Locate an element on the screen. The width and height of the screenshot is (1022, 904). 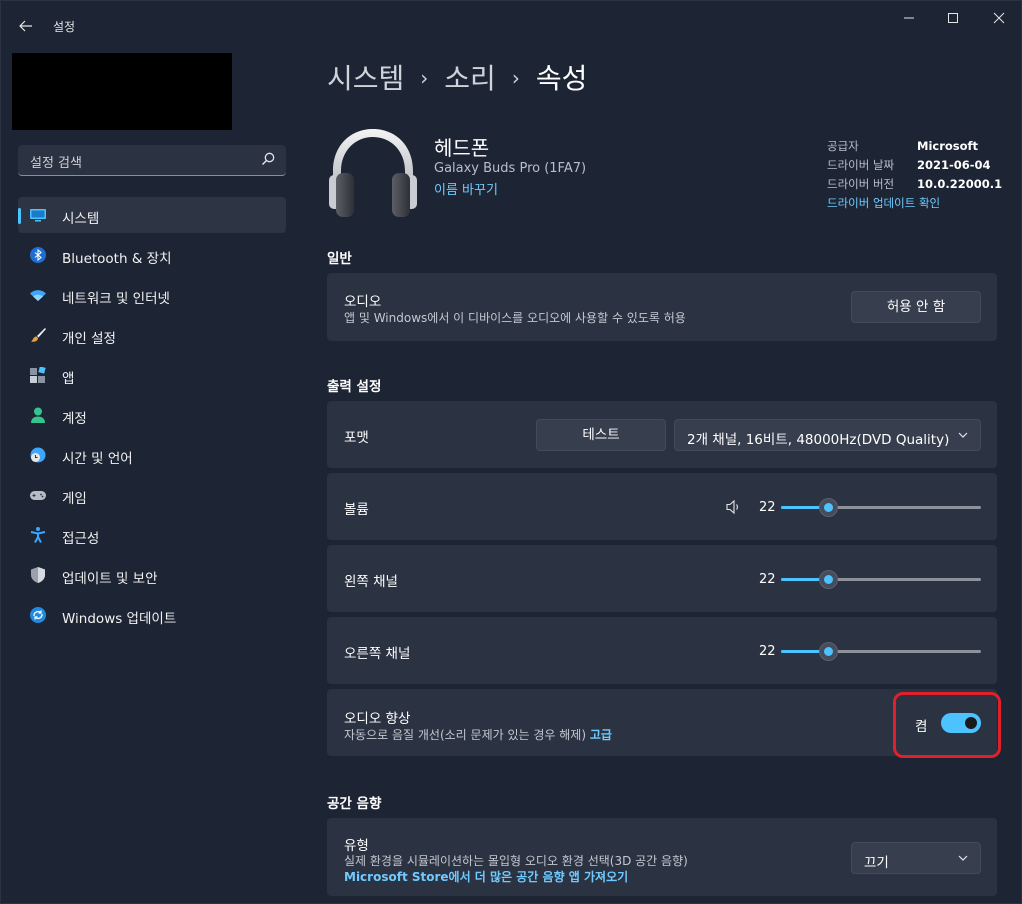
system-monitor-icon is located at coordinates (38, 215).